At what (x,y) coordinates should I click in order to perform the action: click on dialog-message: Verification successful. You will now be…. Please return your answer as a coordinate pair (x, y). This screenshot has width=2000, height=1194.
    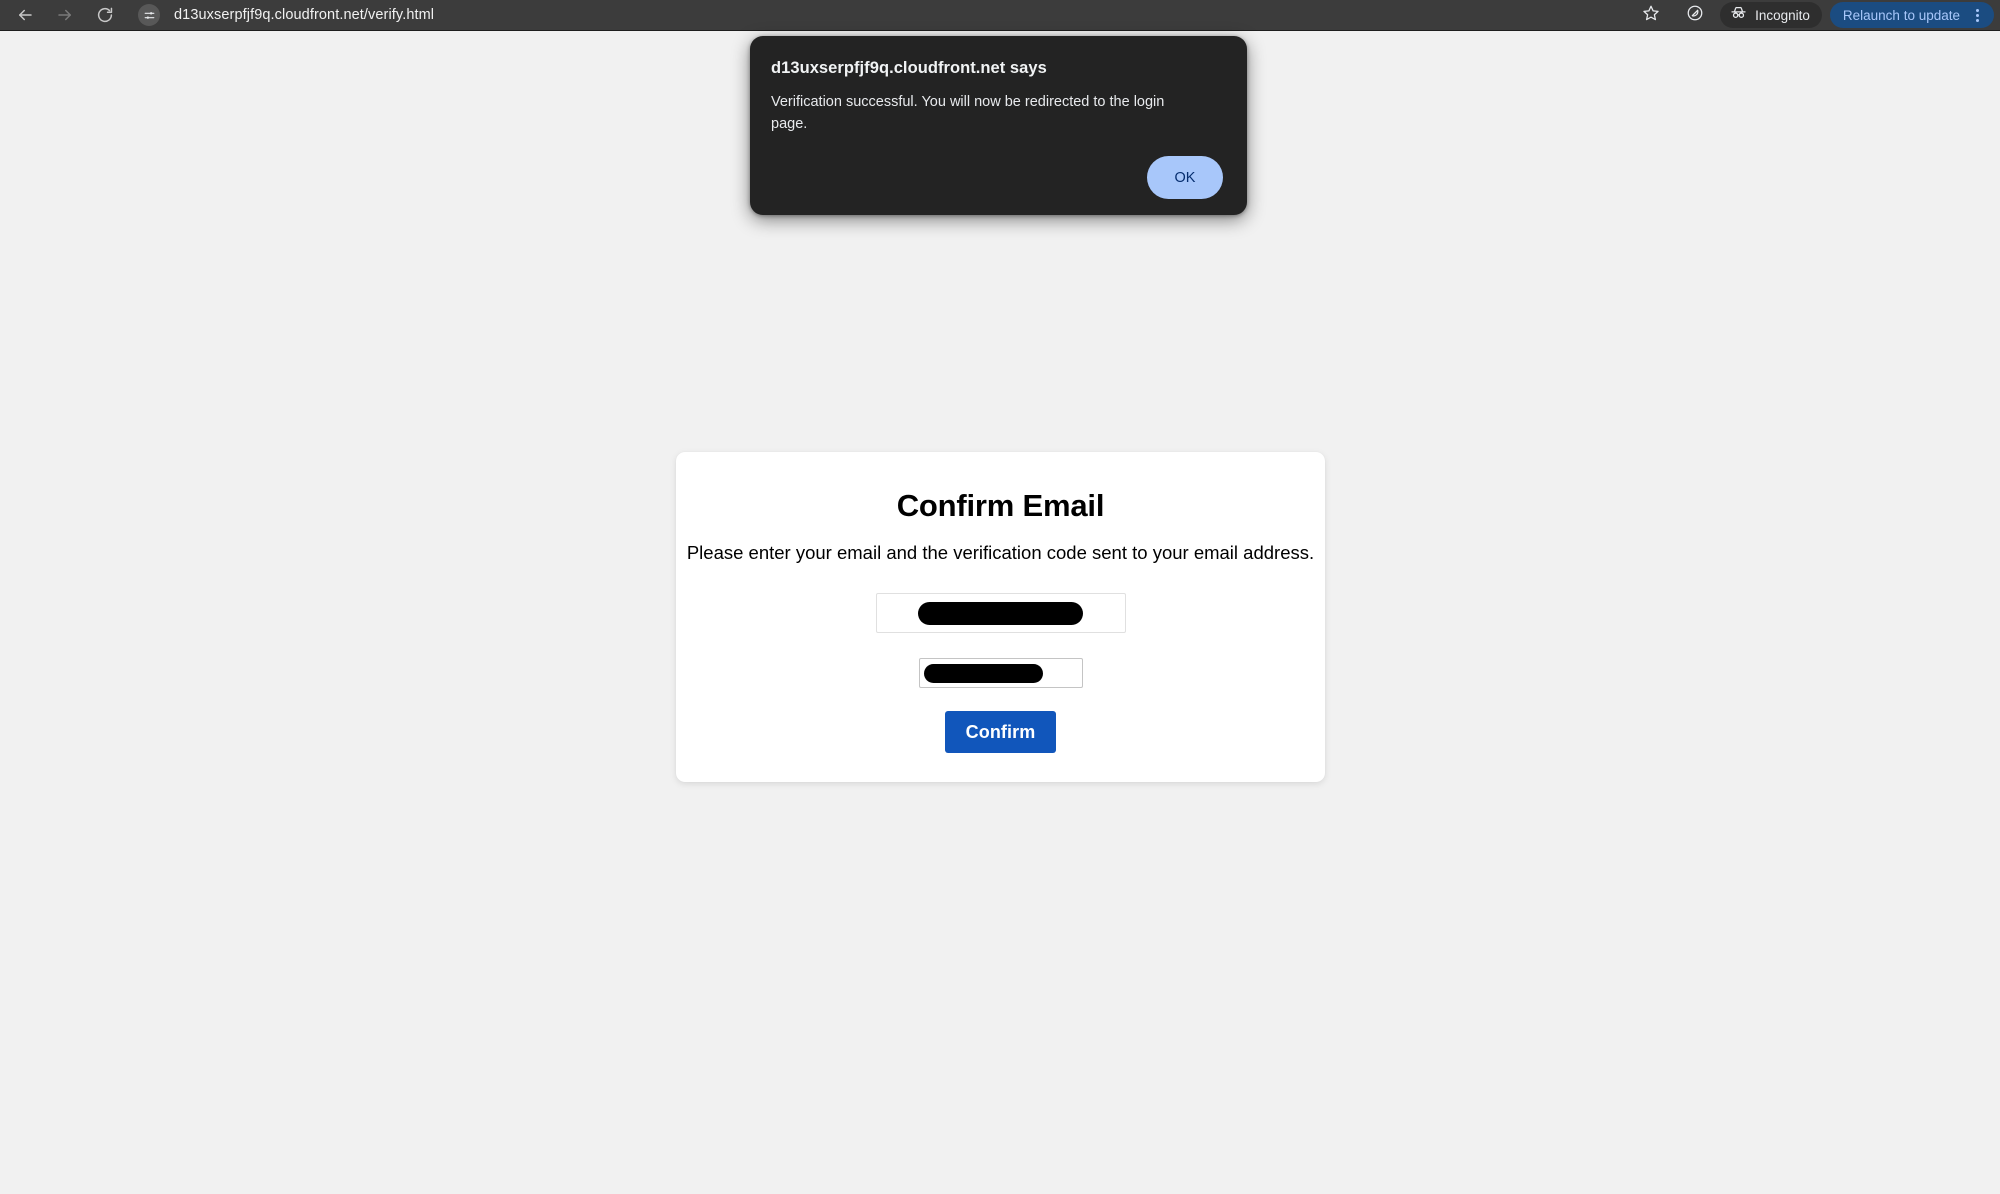
    Looking at the image, I should click on (968, 113).